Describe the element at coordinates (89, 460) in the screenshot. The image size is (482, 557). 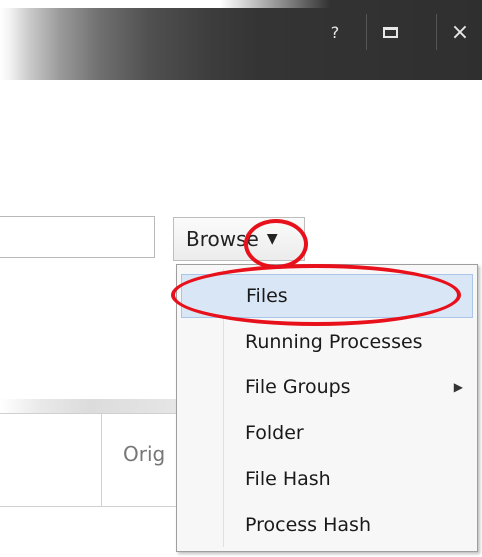
I see `table-header-row: Orig` at that location.